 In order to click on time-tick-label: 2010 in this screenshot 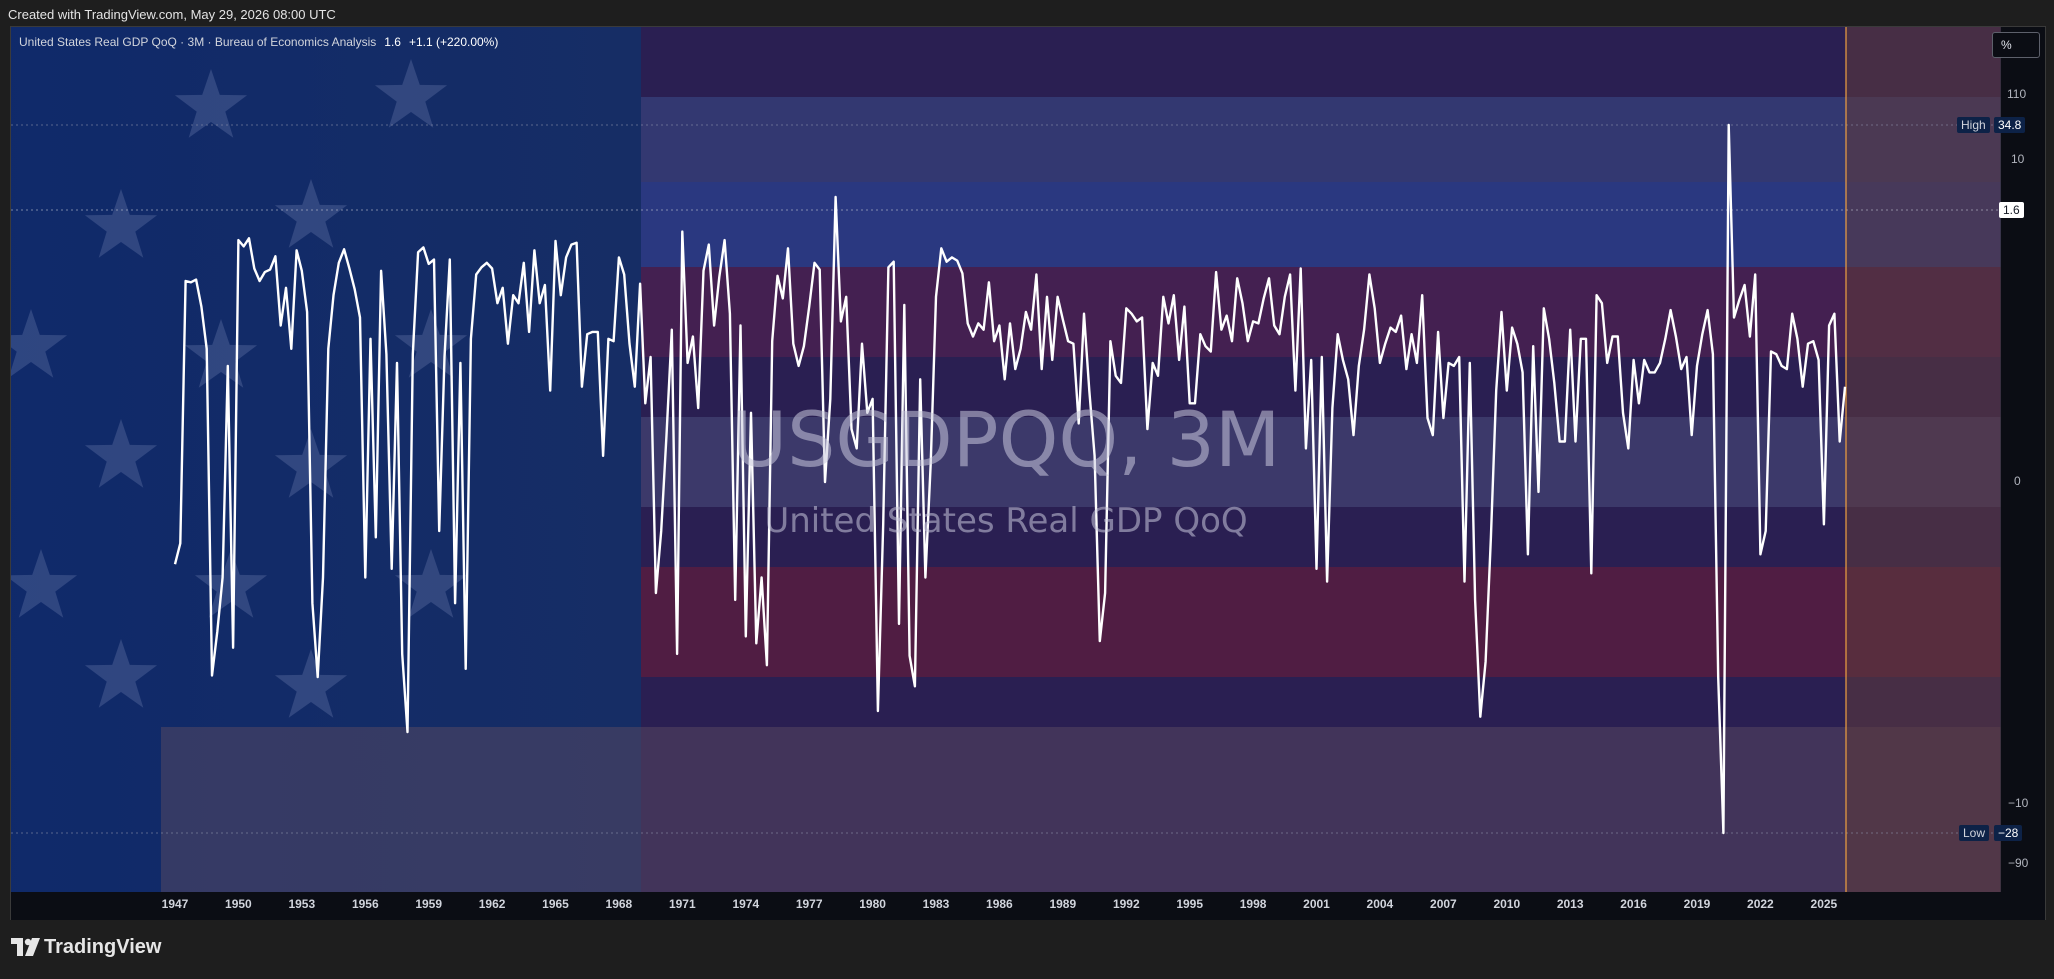, I will do `click(1507, 904)`.